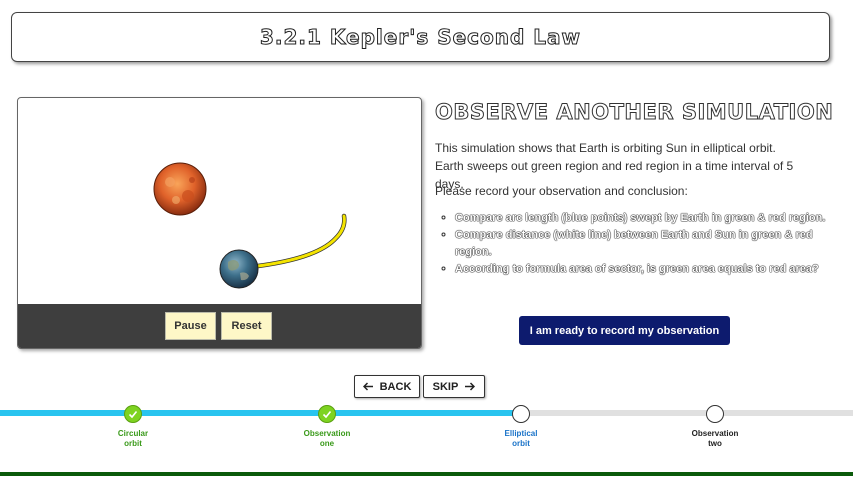 The height and width of the screenshot is (480, 853). Describe the element at coordinates (715, 414) in the screenshot. I see `step-observation-two` at that location.